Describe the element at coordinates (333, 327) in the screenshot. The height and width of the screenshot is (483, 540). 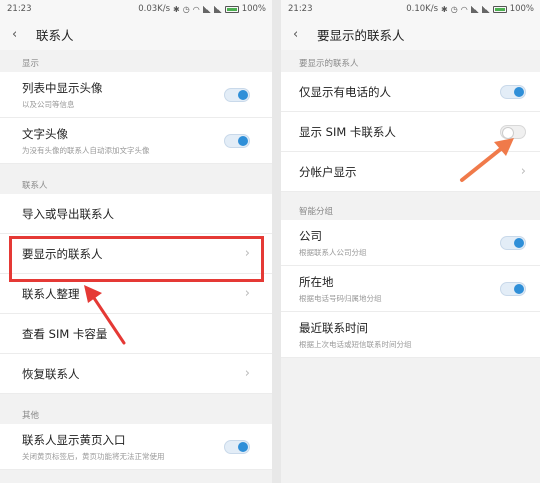
I see `setting-label: 最近联系时间` at that location.